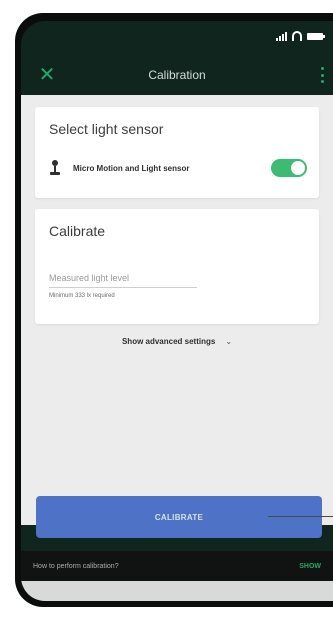 The height and width of the screenshot is (619, 333). What do you see at coordinates (77, 231) in the screenshot?
I see `calibrate-card-title: Calibrate` at bounding box center [77, 231].